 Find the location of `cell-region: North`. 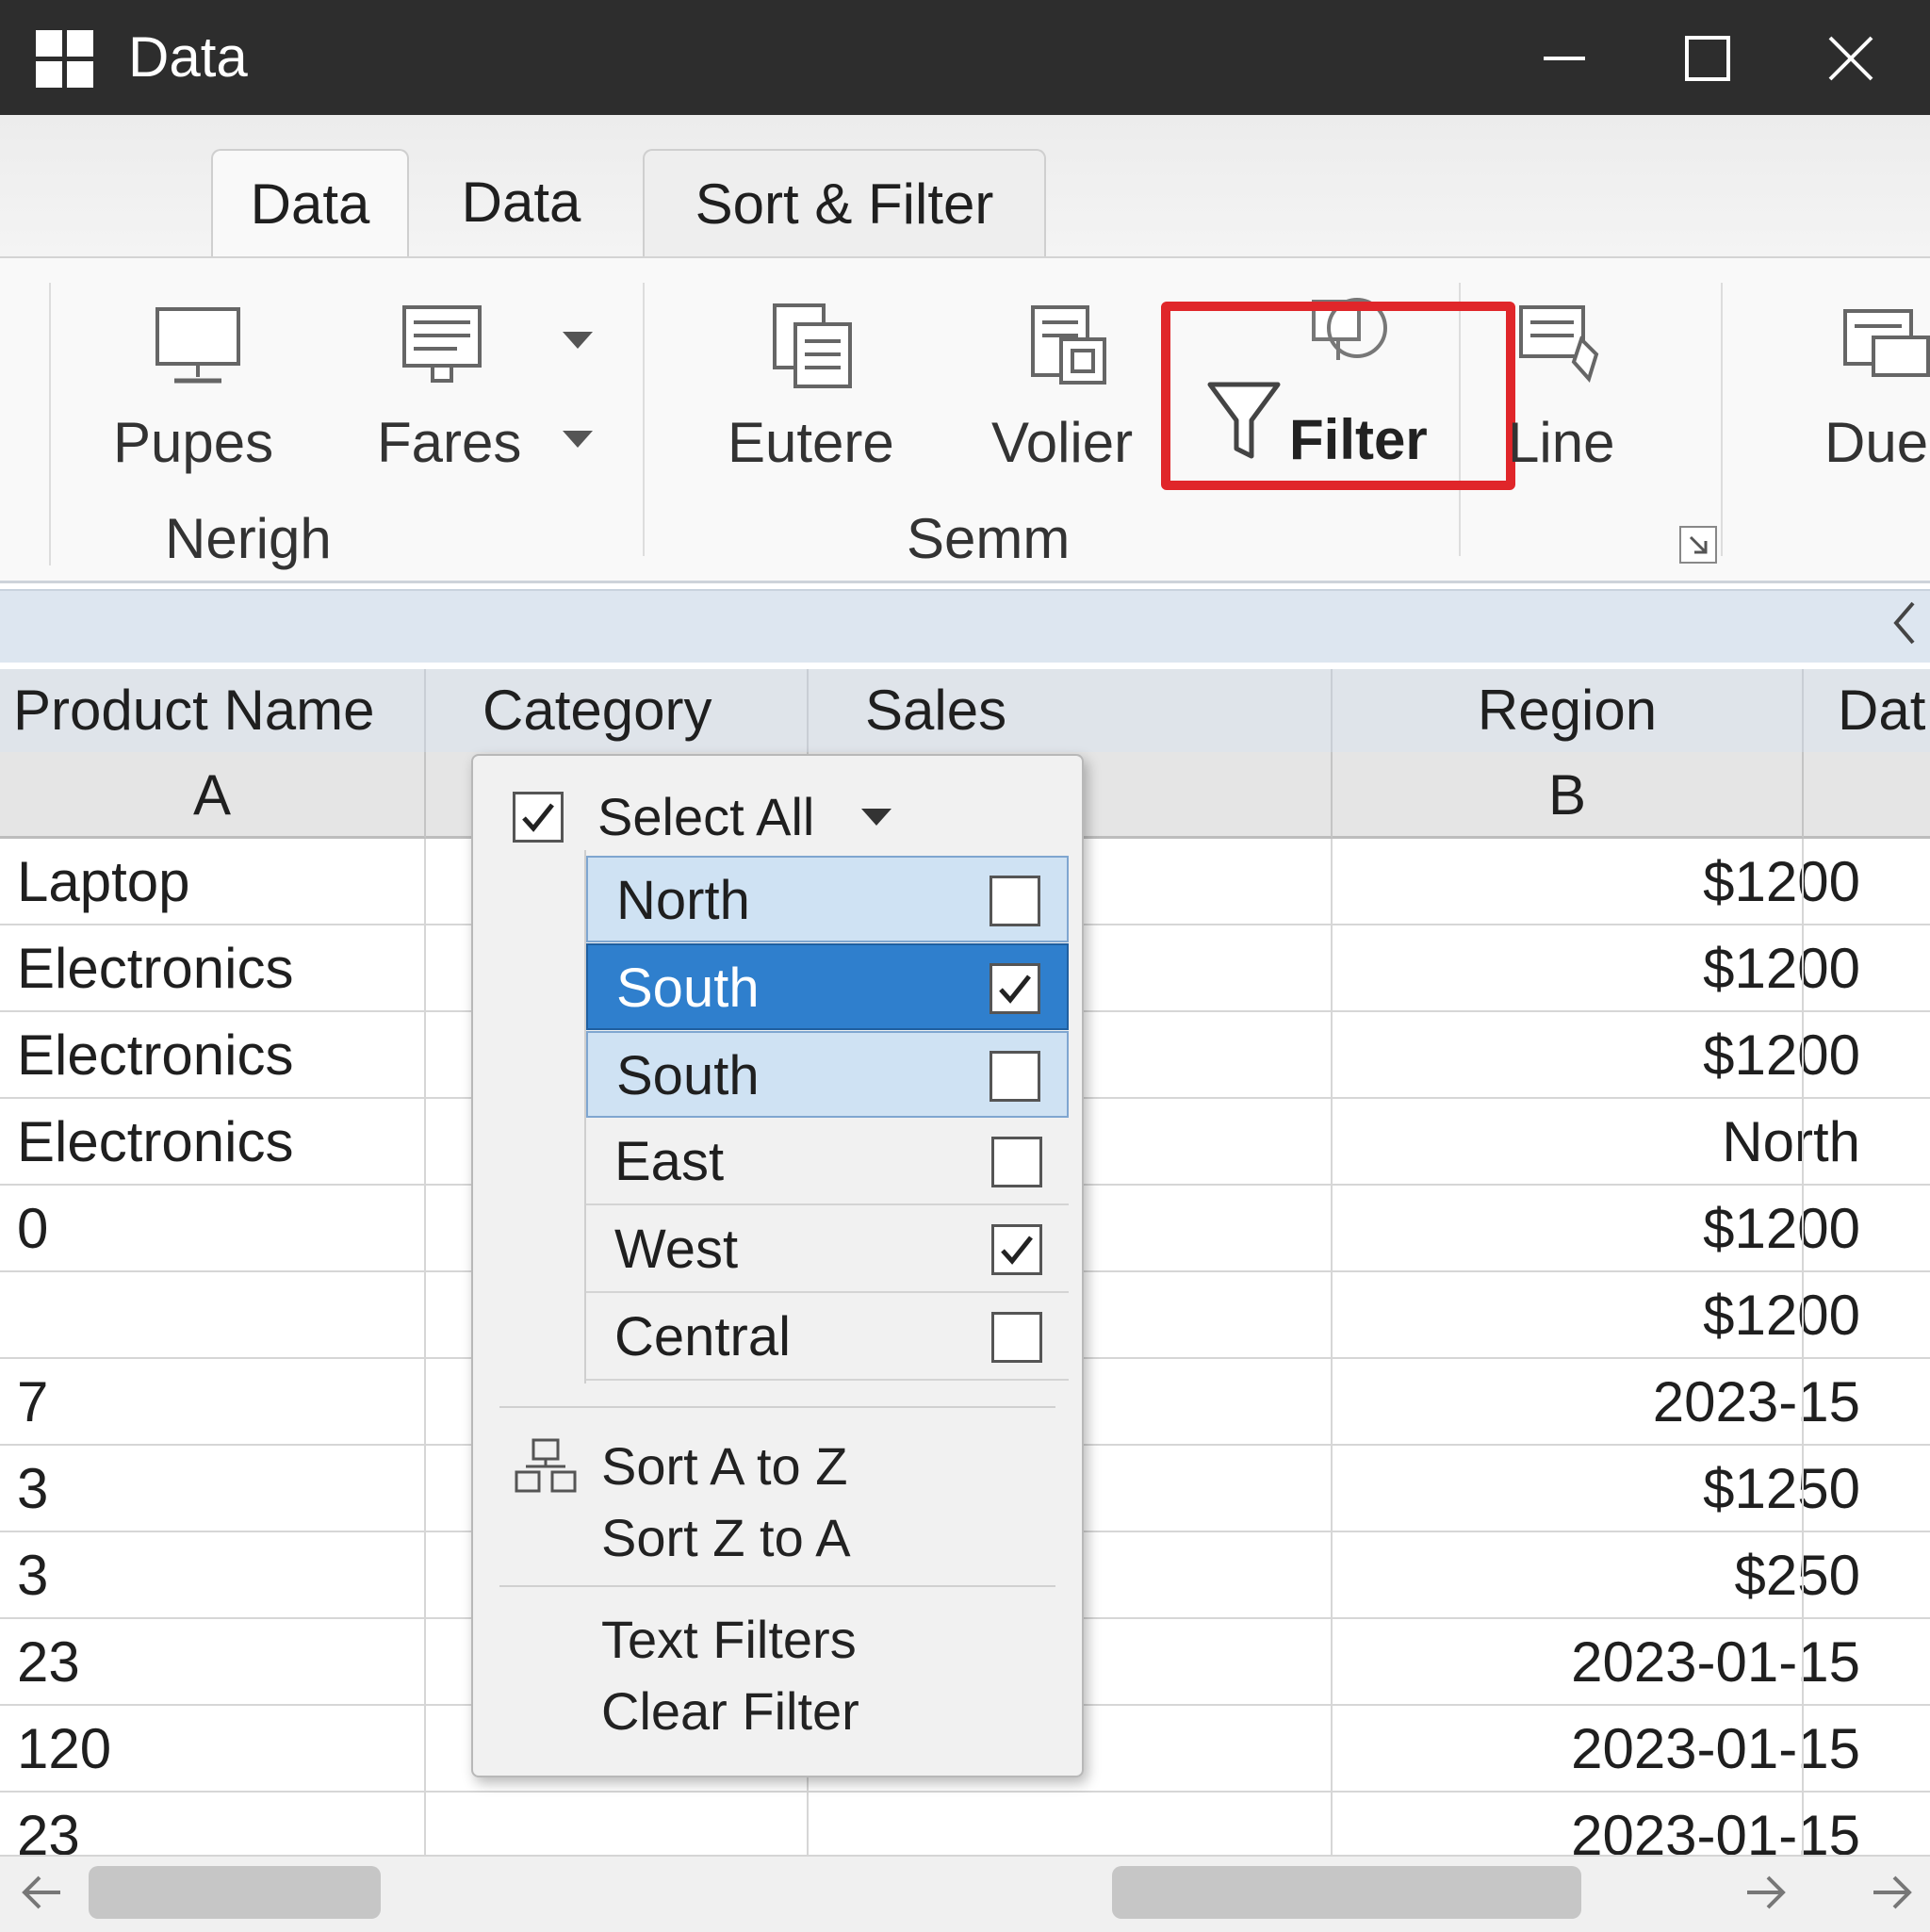

cell-region: North is located at coordinates (1791, 1142).